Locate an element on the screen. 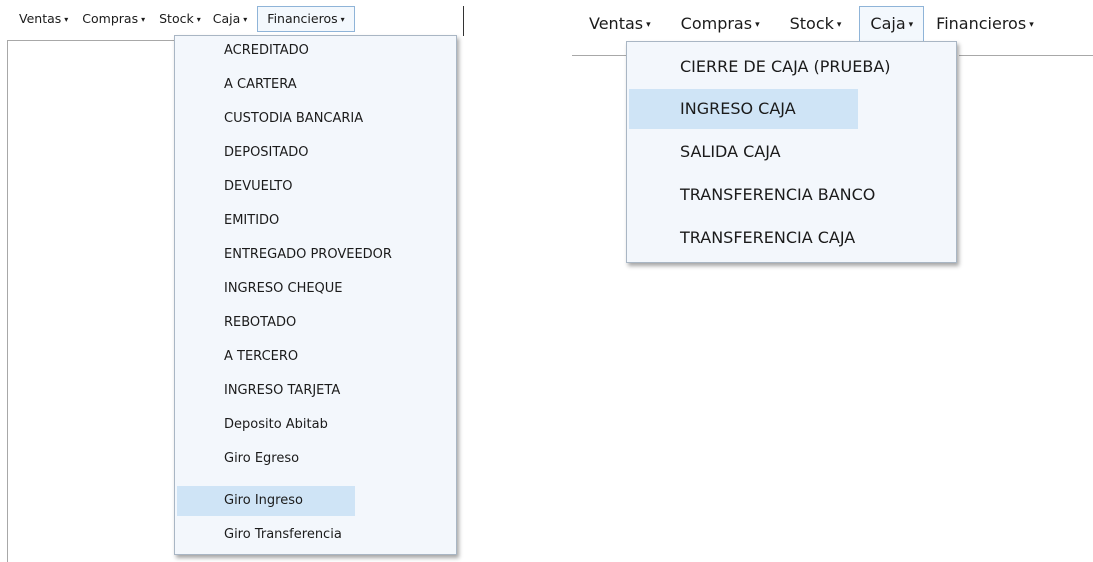 The height and width of the screenshot is (562, 1093). menu-item-rebotado: REBOTADO is located at coordinates (315, 323).